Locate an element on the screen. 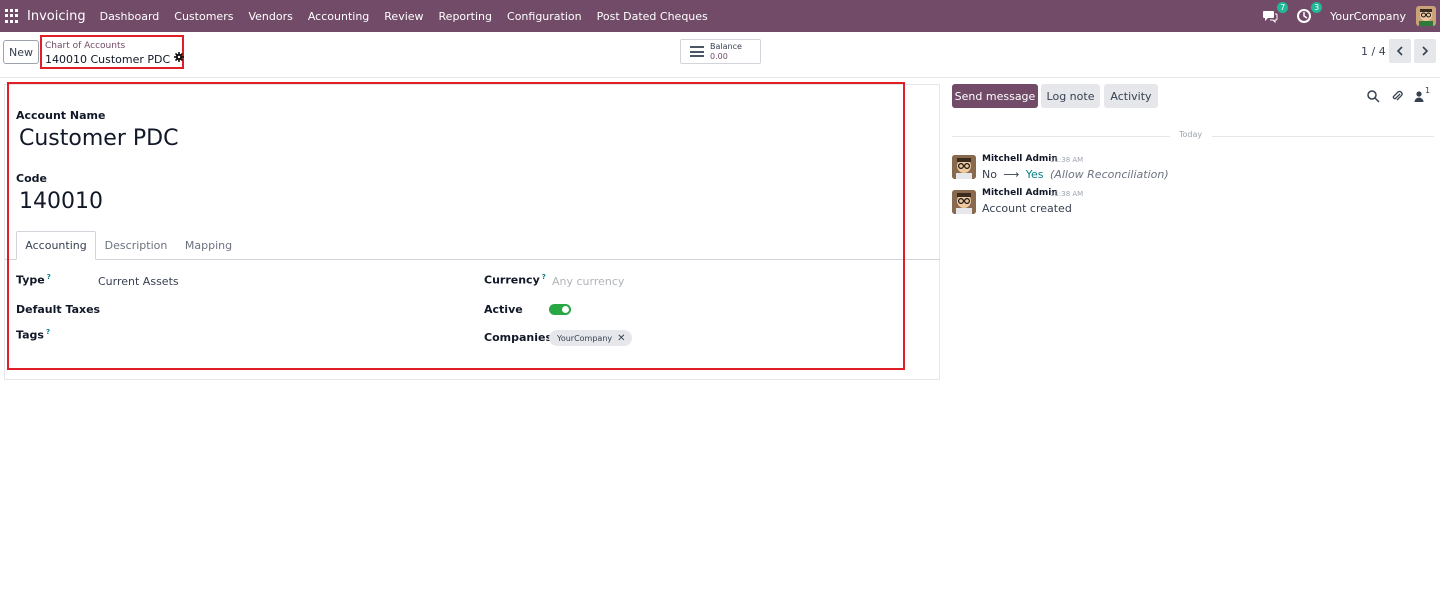  new-value: Yes is located at coordinates (1034, 174).